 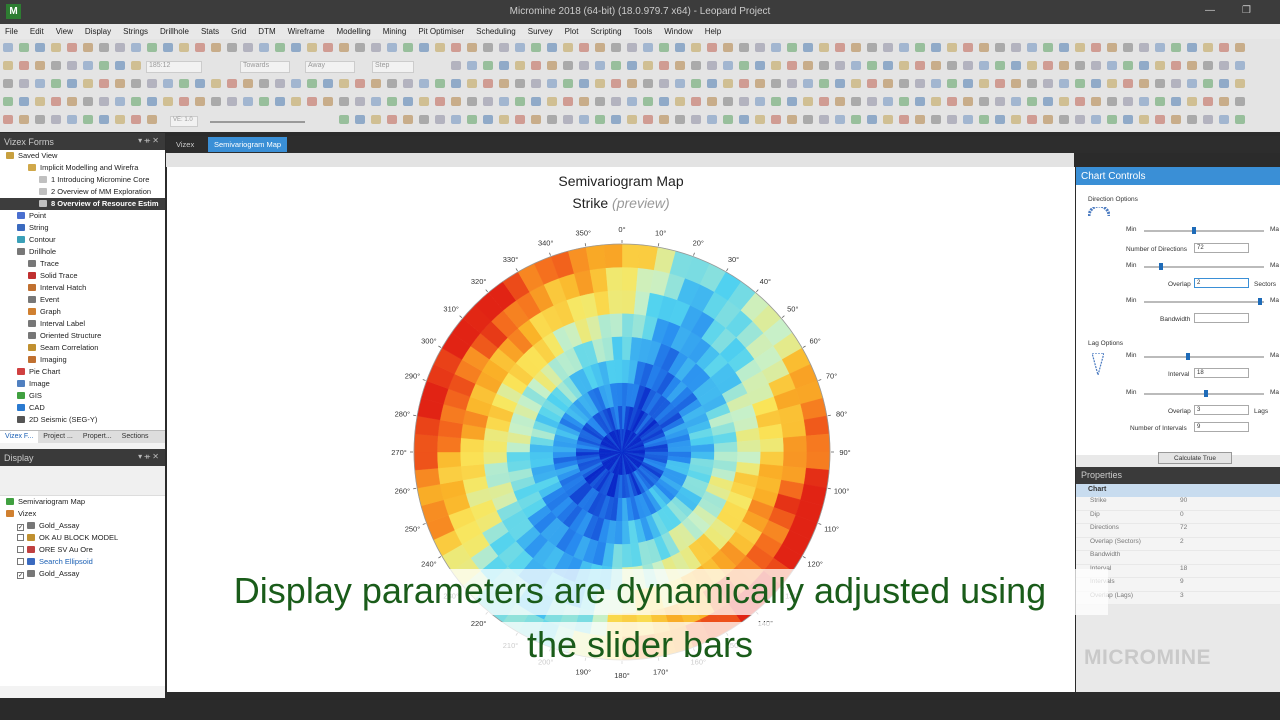 I want to click on restore-button: ❐, so click(x=1246, y=10).